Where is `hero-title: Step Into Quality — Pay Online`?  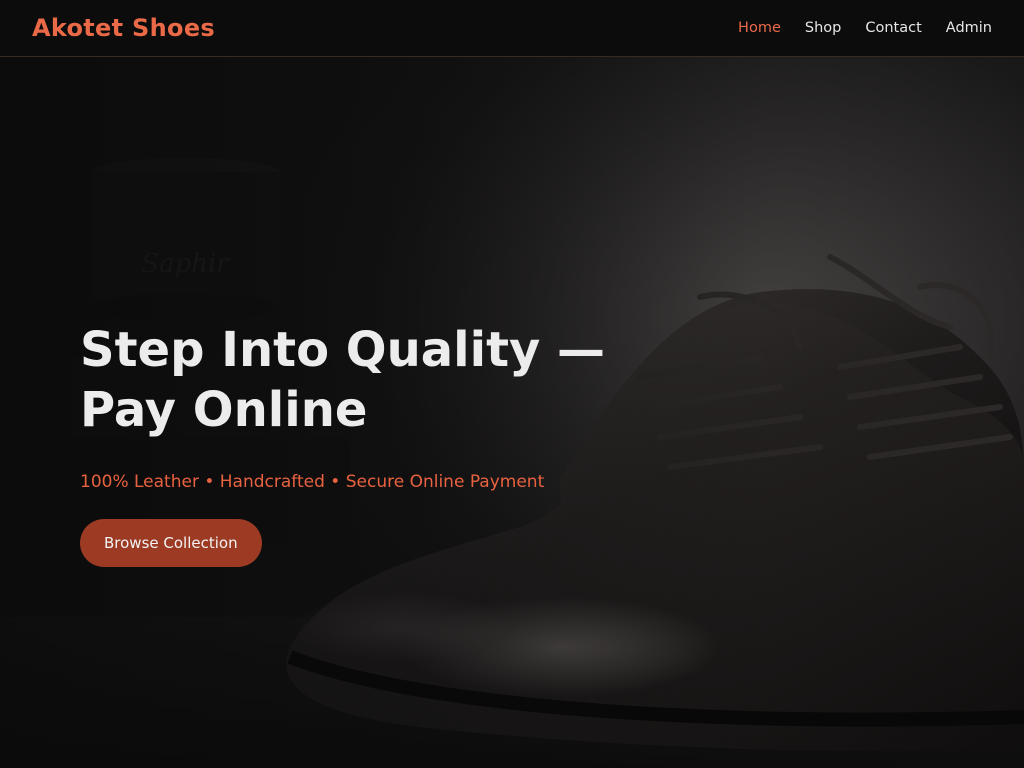
hero-title: Step Into Quality — Pay Online is located at coordinates (380, 380).